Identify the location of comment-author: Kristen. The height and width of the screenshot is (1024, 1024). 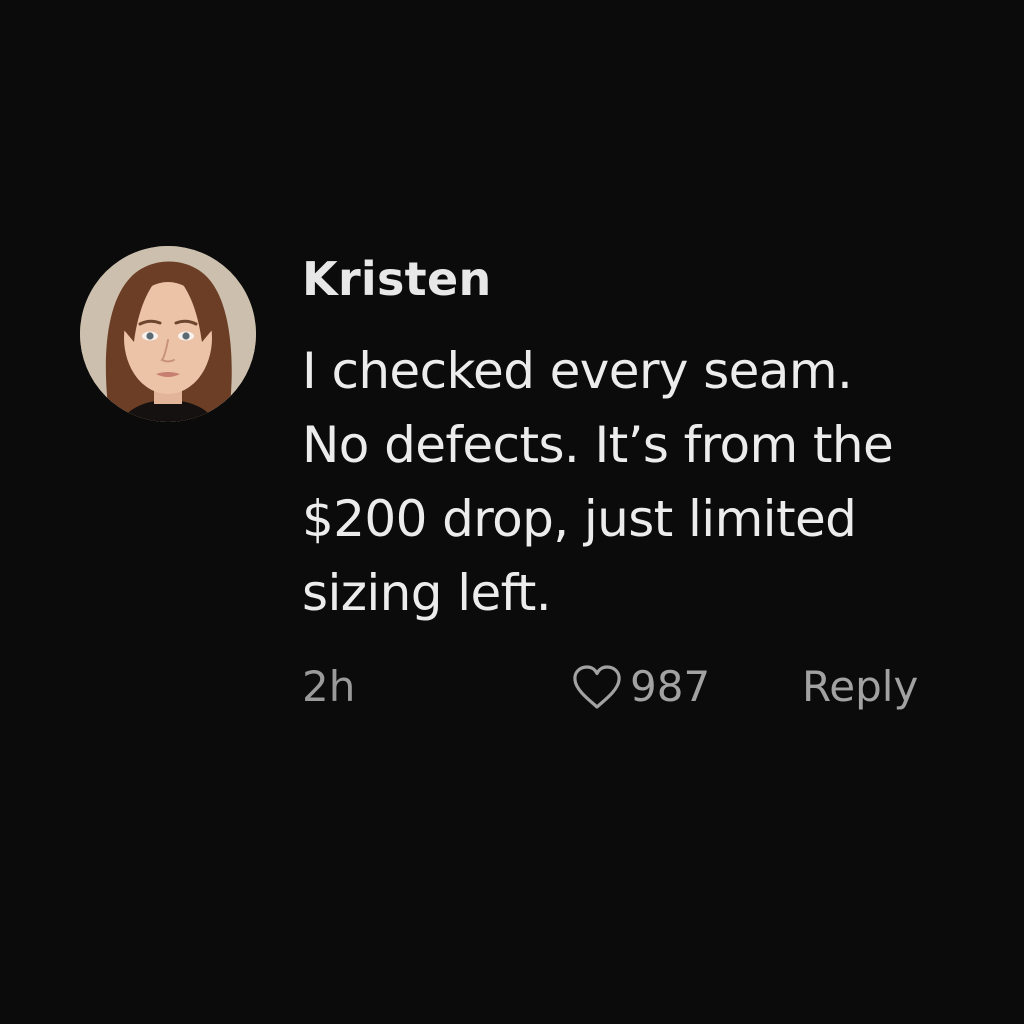
(397, 279).